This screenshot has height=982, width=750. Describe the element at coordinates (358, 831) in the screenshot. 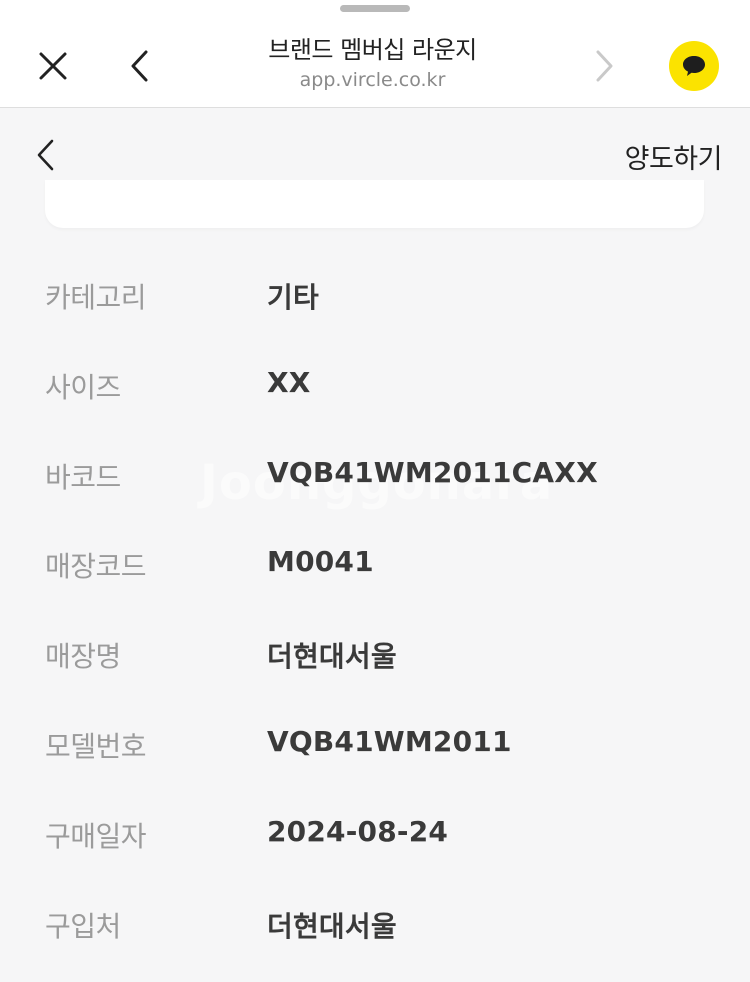

I see `detail-value: 2024-08-24` at that location.